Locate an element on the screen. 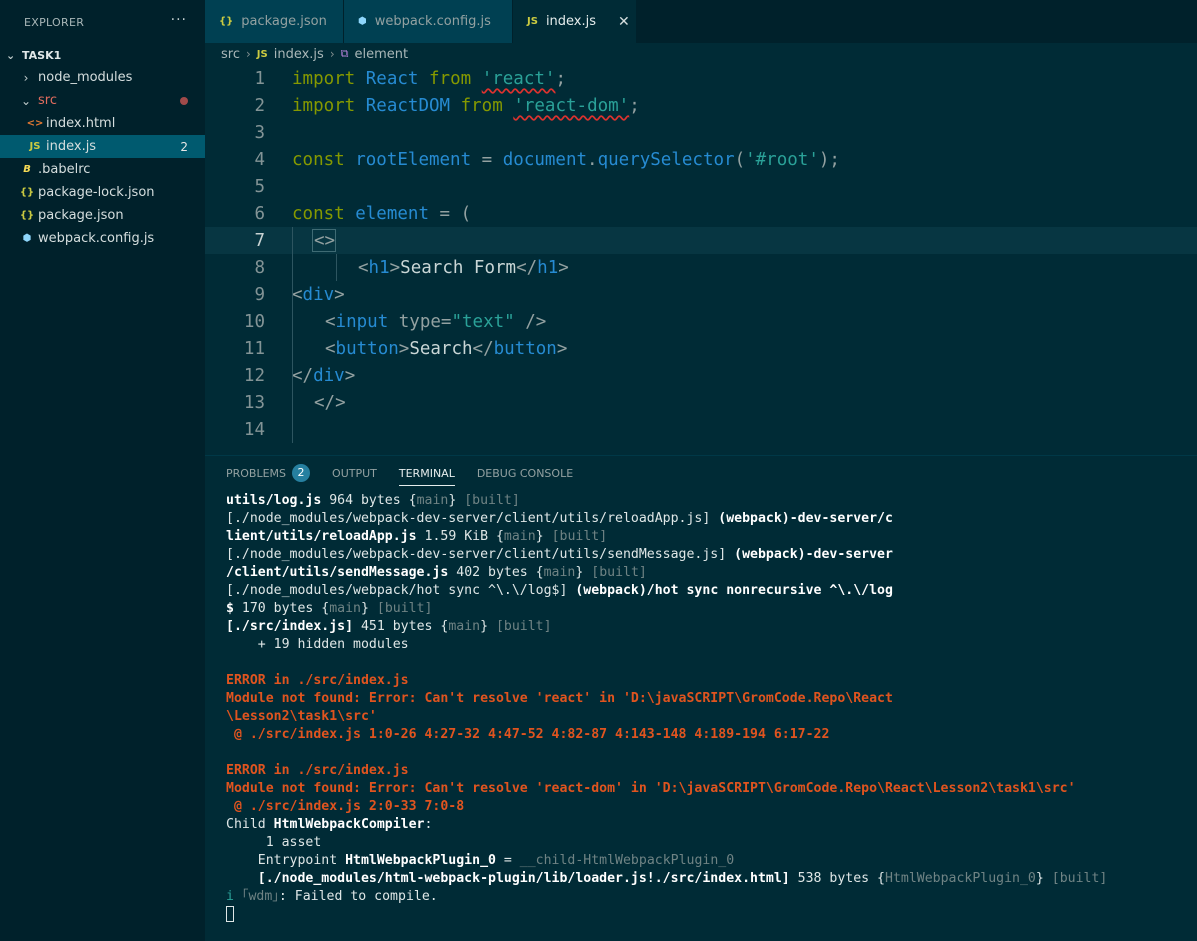 The height and width of the screenshot is (941, 1197). terminal-line: Child HtmlWebpackCompiler: is located at coordinates (329, 824).